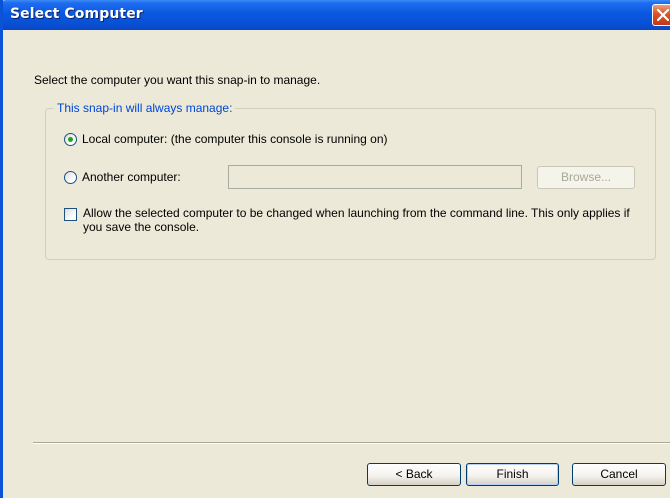 The width and height of the screenshot is (670, 498). I want to click on close-icon, so click(663, 15).